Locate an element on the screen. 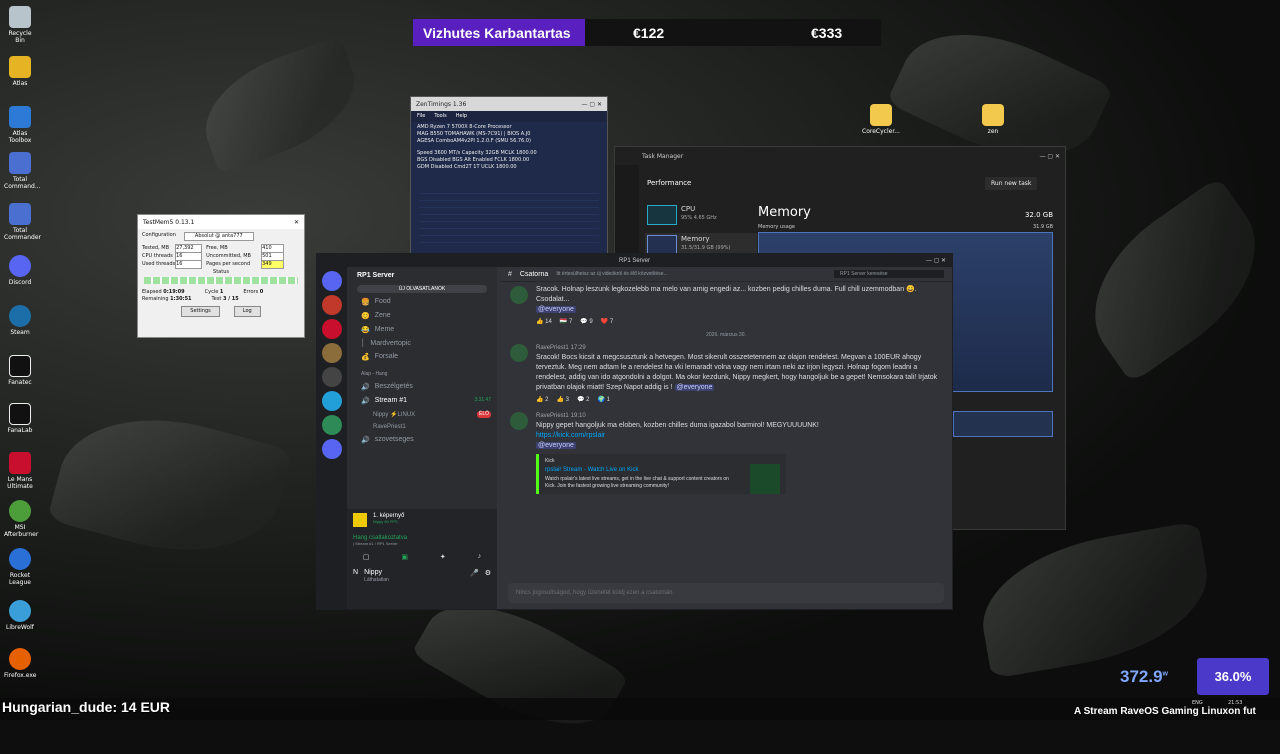  reaction: 💬 9 is located at coordinates (586, 322).